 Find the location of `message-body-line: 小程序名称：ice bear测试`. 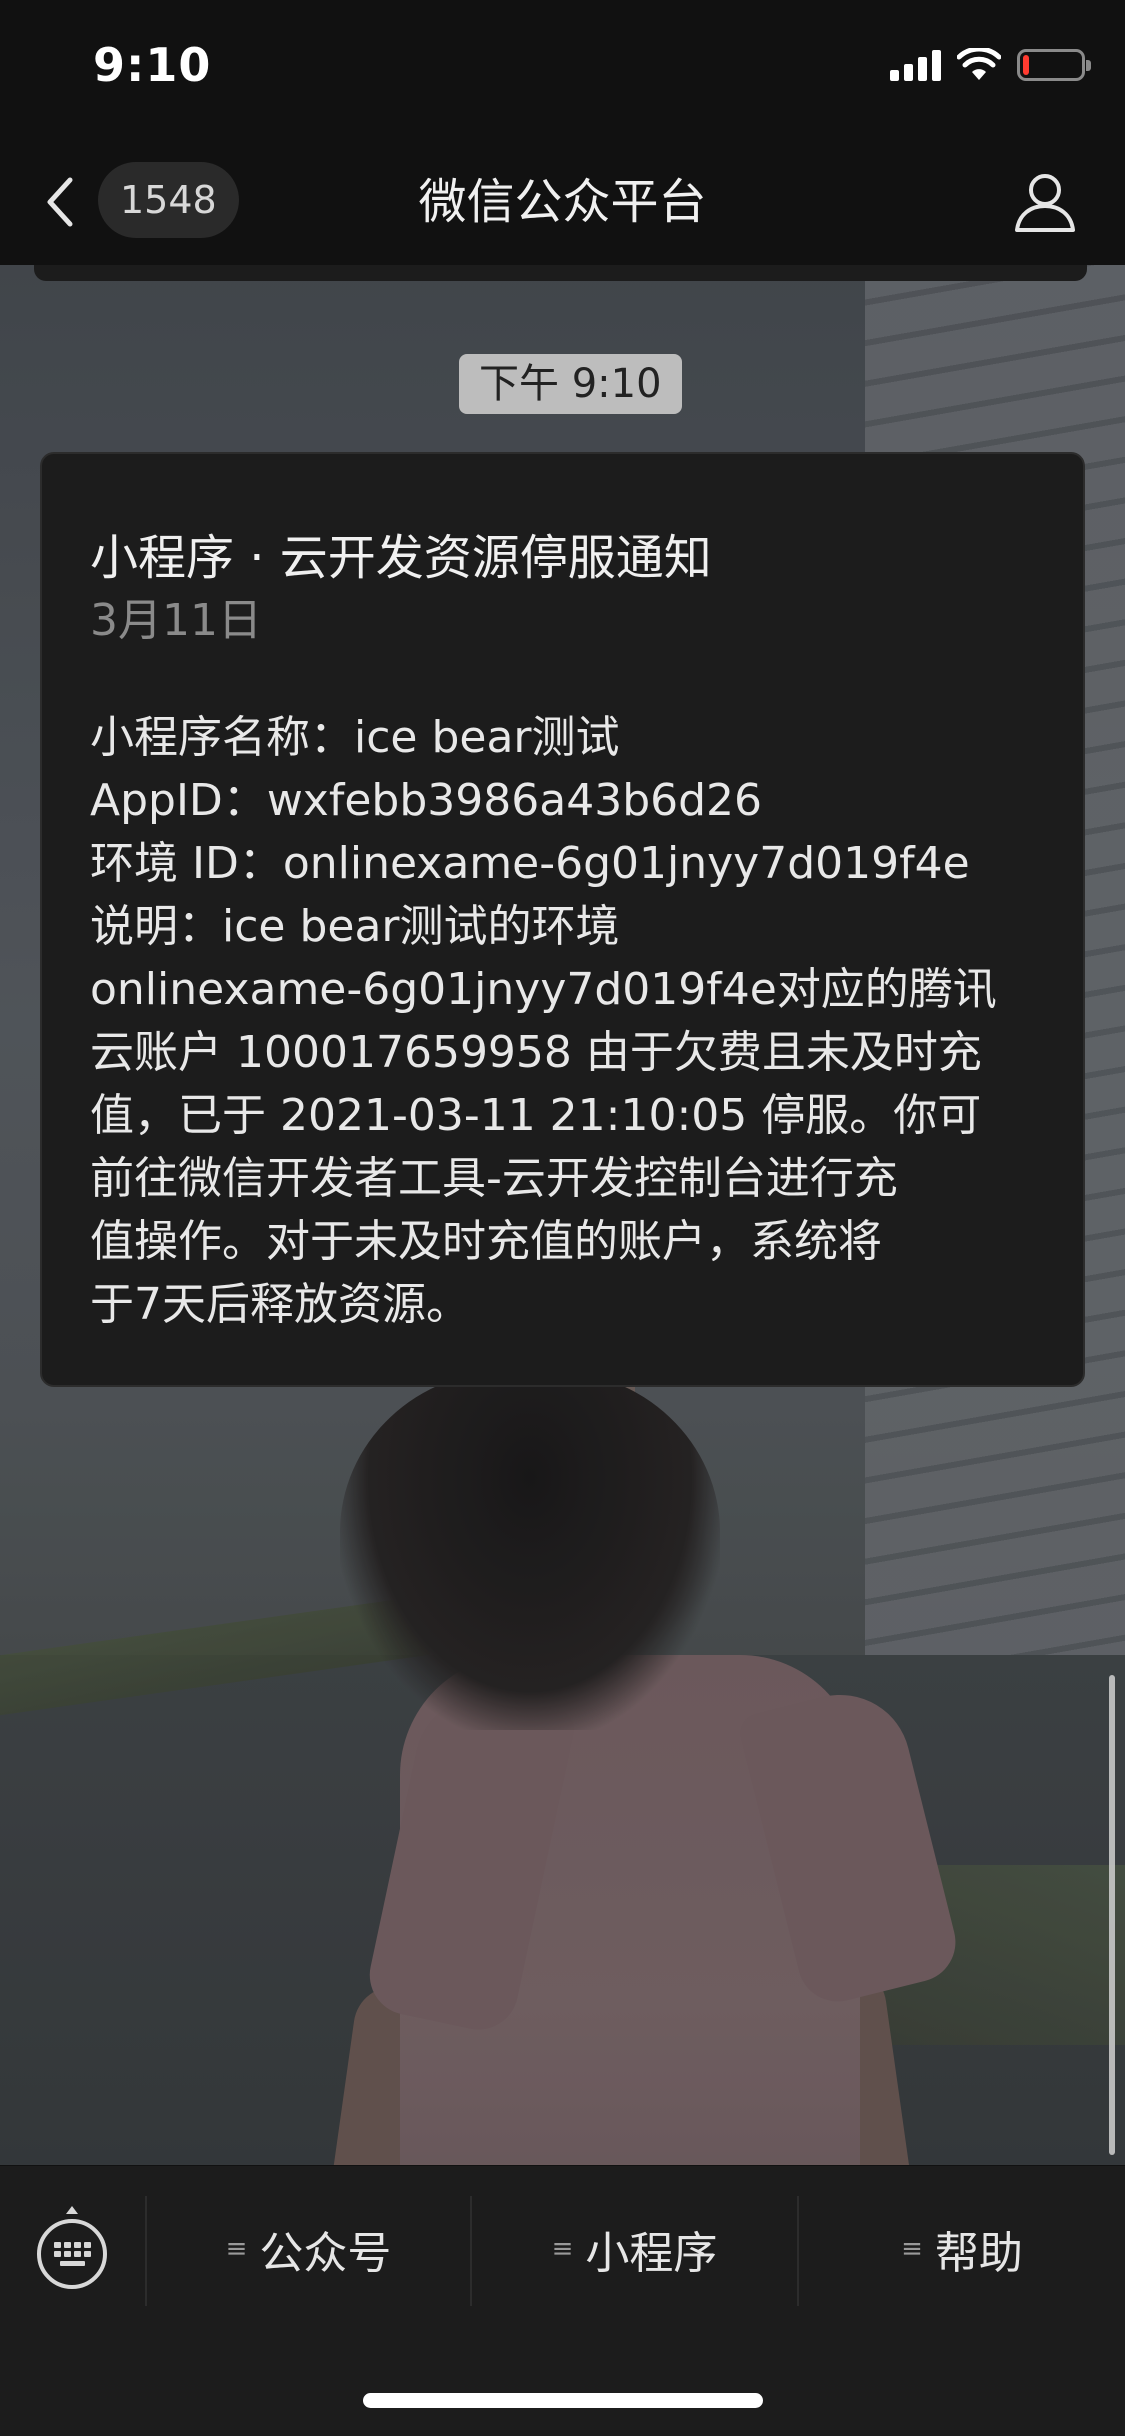

message-body-line: 小程序名称：ice bear测试 is located at coordinates (355, 737).